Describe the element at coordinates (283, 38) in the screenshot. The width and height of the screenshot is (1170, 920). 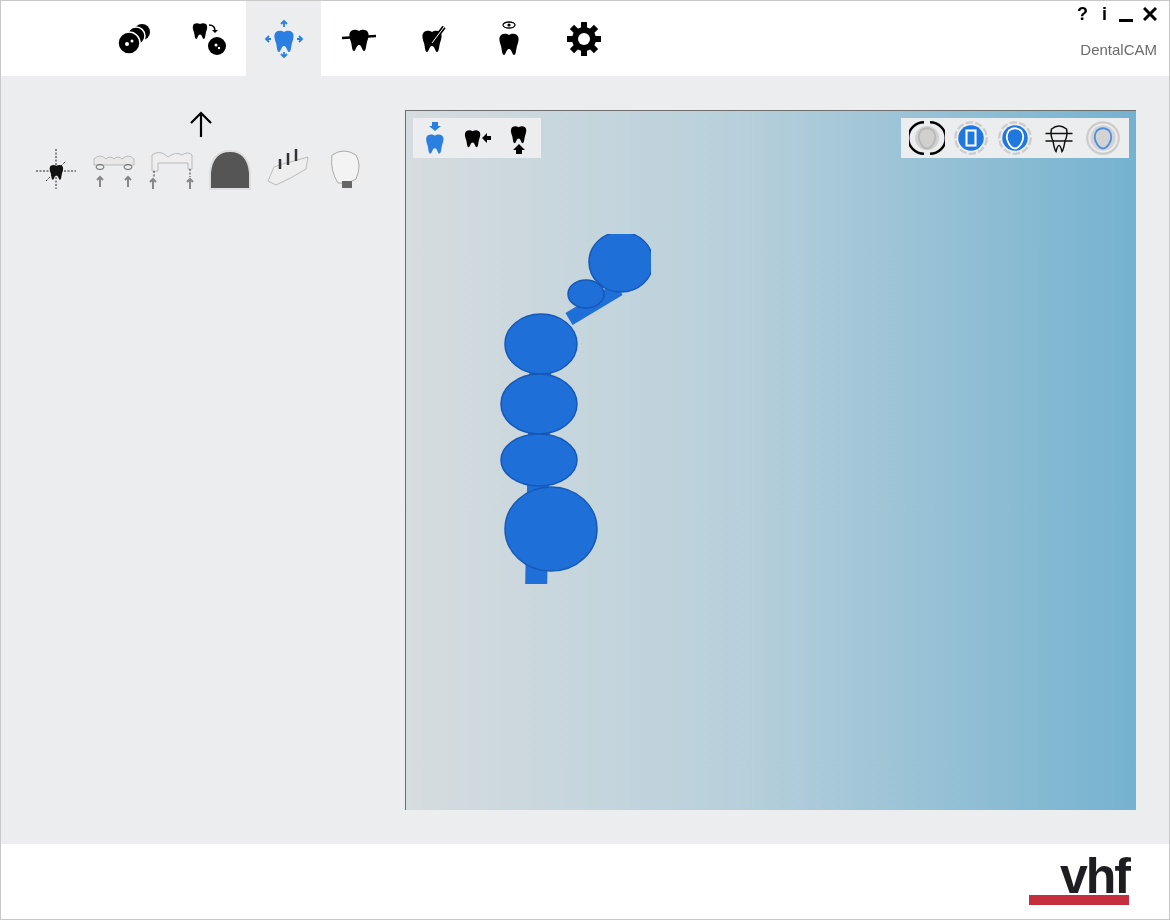
I see `tooth-move-icon` at that location.